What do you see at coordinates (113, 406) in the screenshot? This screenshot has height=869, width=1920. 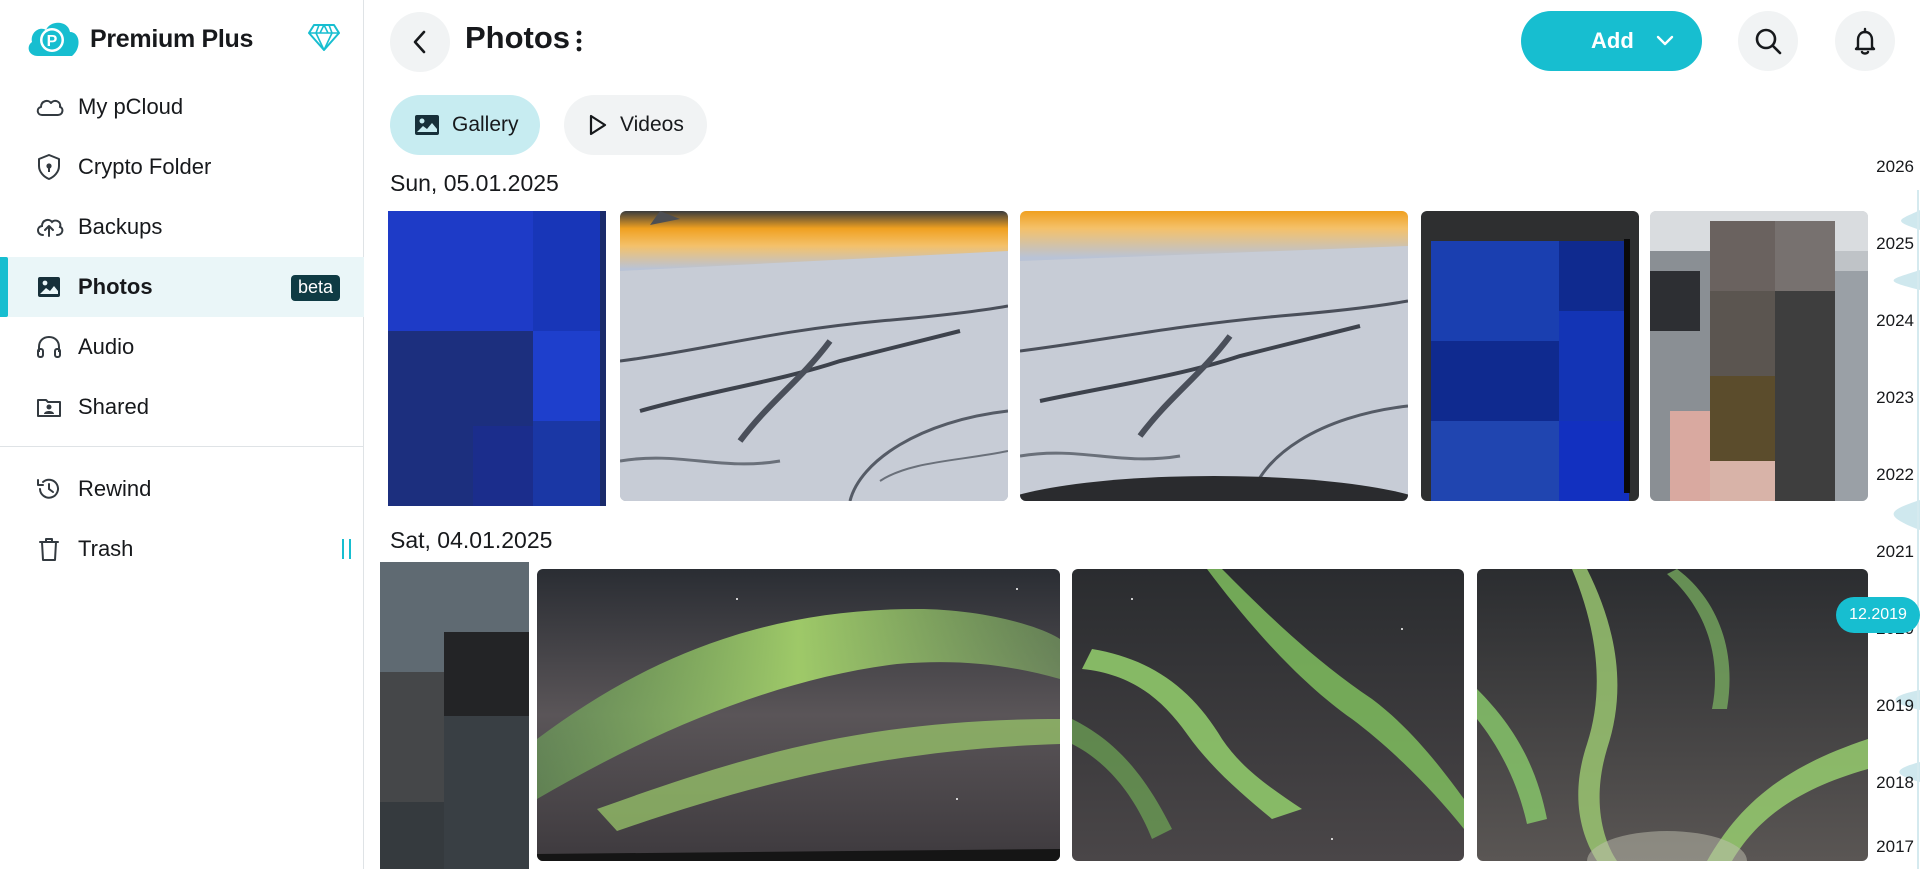 I see `sidebar-item-label: Shared` at bounding box center [113, 406].